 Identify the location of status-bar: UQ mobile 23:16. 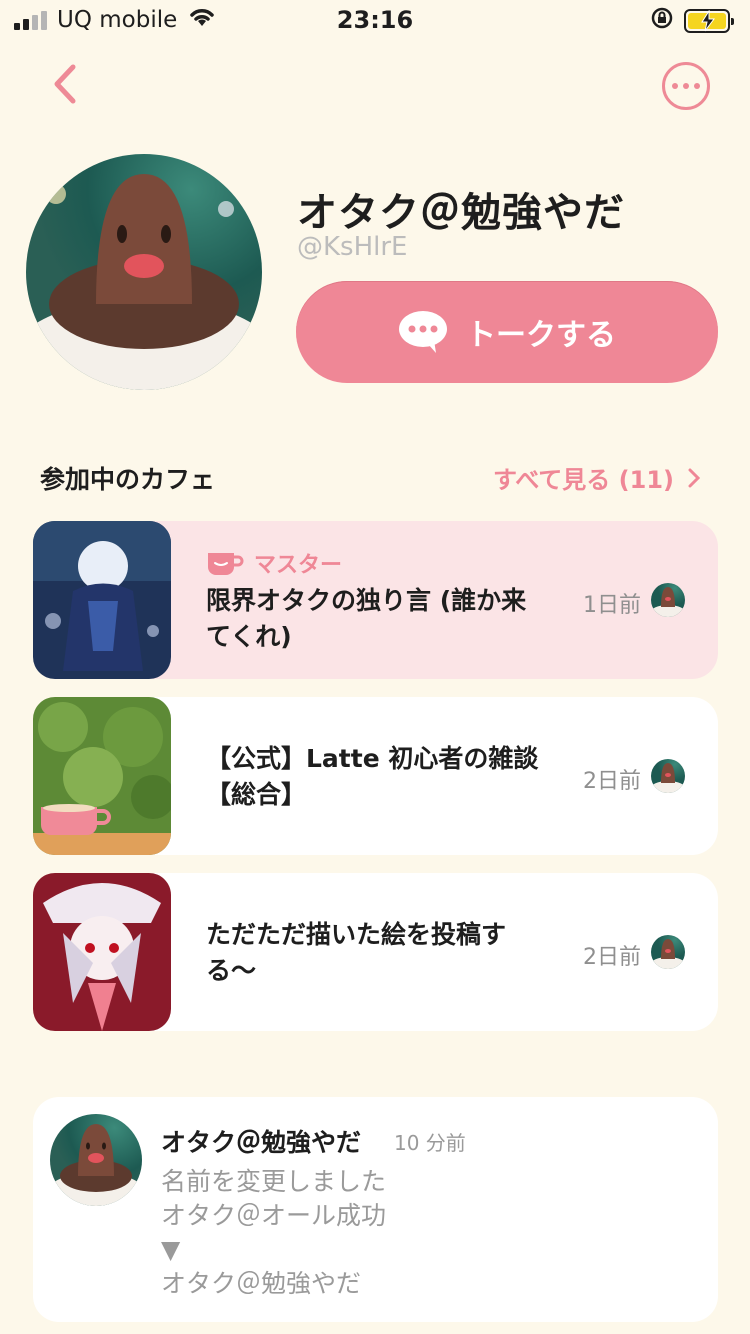
(375, 20).